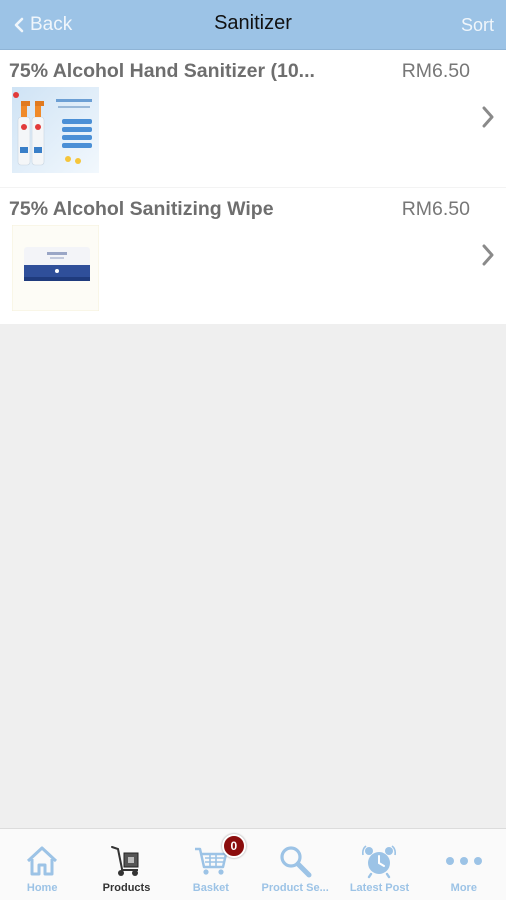 This screenshot has width=506, height=900. I want to click on more-dots-icon, so click(463, 861).